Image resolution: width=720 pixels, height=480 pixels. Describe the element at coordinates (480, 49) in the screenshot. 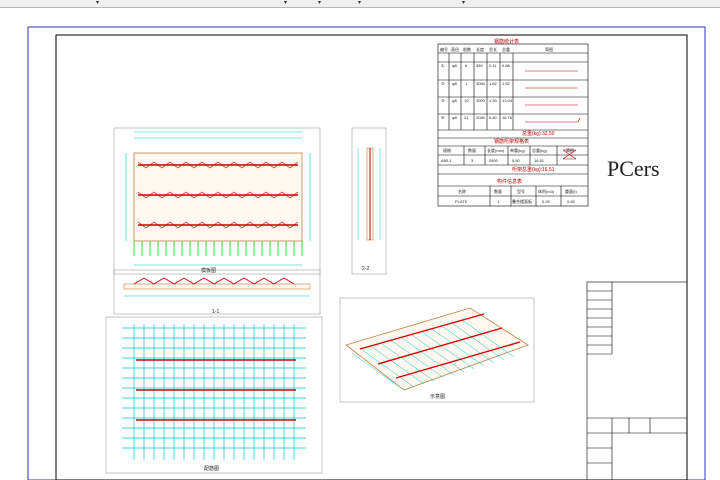

I see `table1-header: 长度` at that location.